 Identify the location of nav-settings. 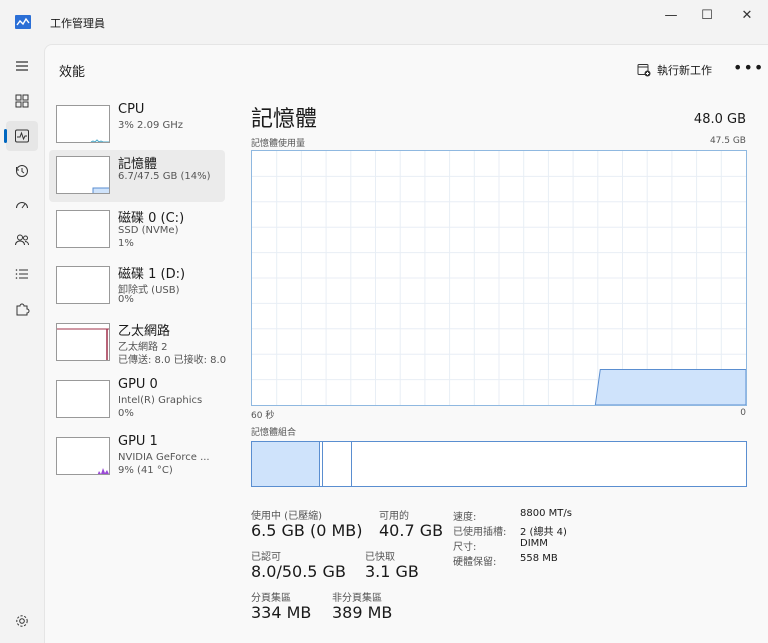
(22, 621).